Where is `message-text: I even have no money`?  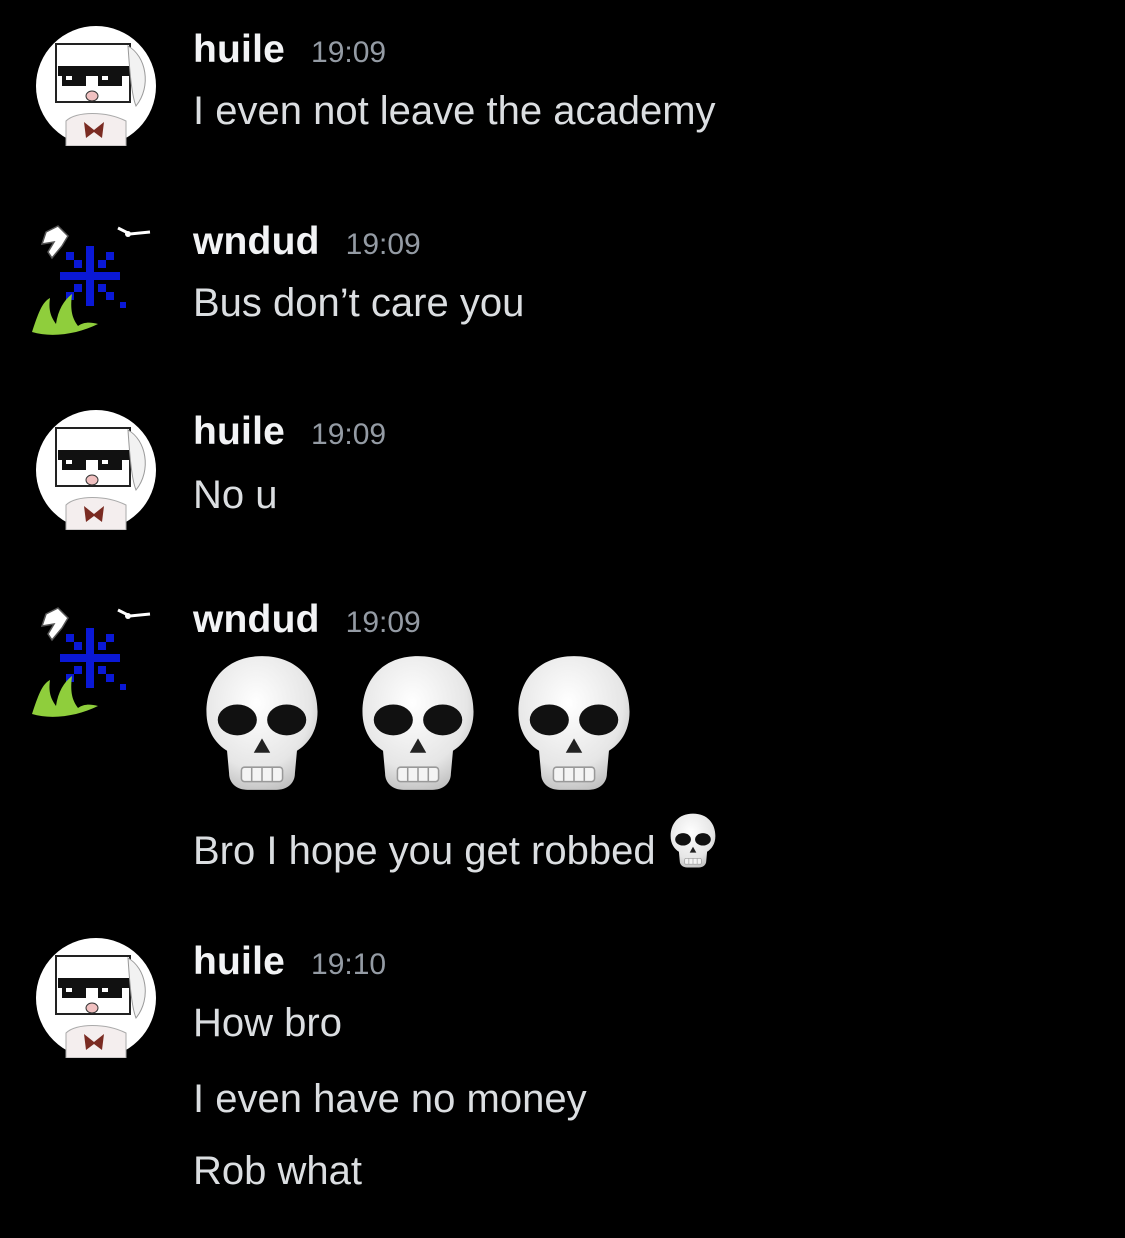
message-text: I even have no money is located at coordinates (390, 1099).